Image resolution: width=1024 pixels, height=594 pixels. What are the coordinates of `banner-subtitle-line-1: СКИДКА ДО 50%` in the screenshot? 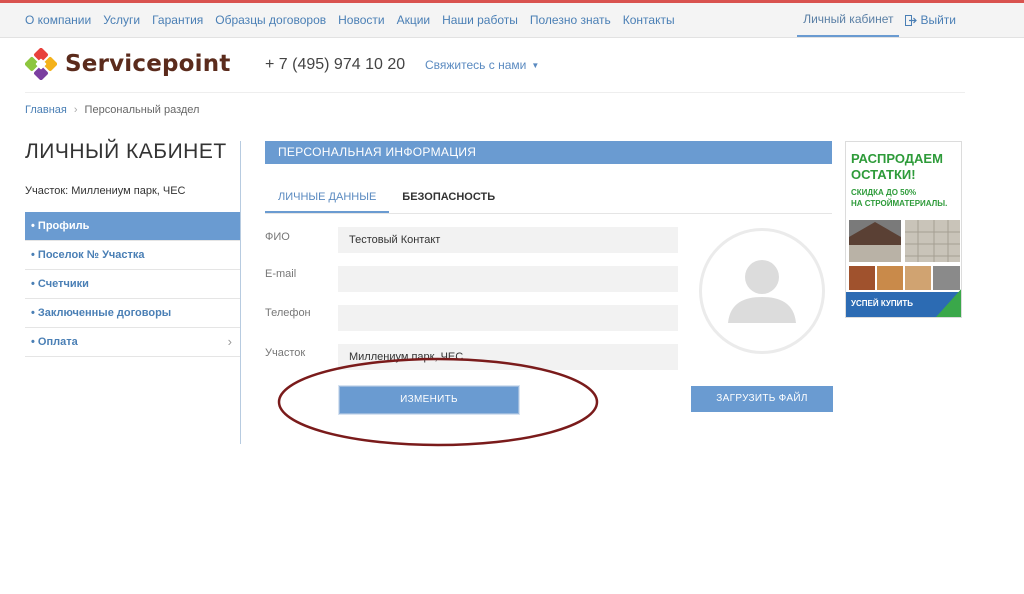 It's located at (884, 192).